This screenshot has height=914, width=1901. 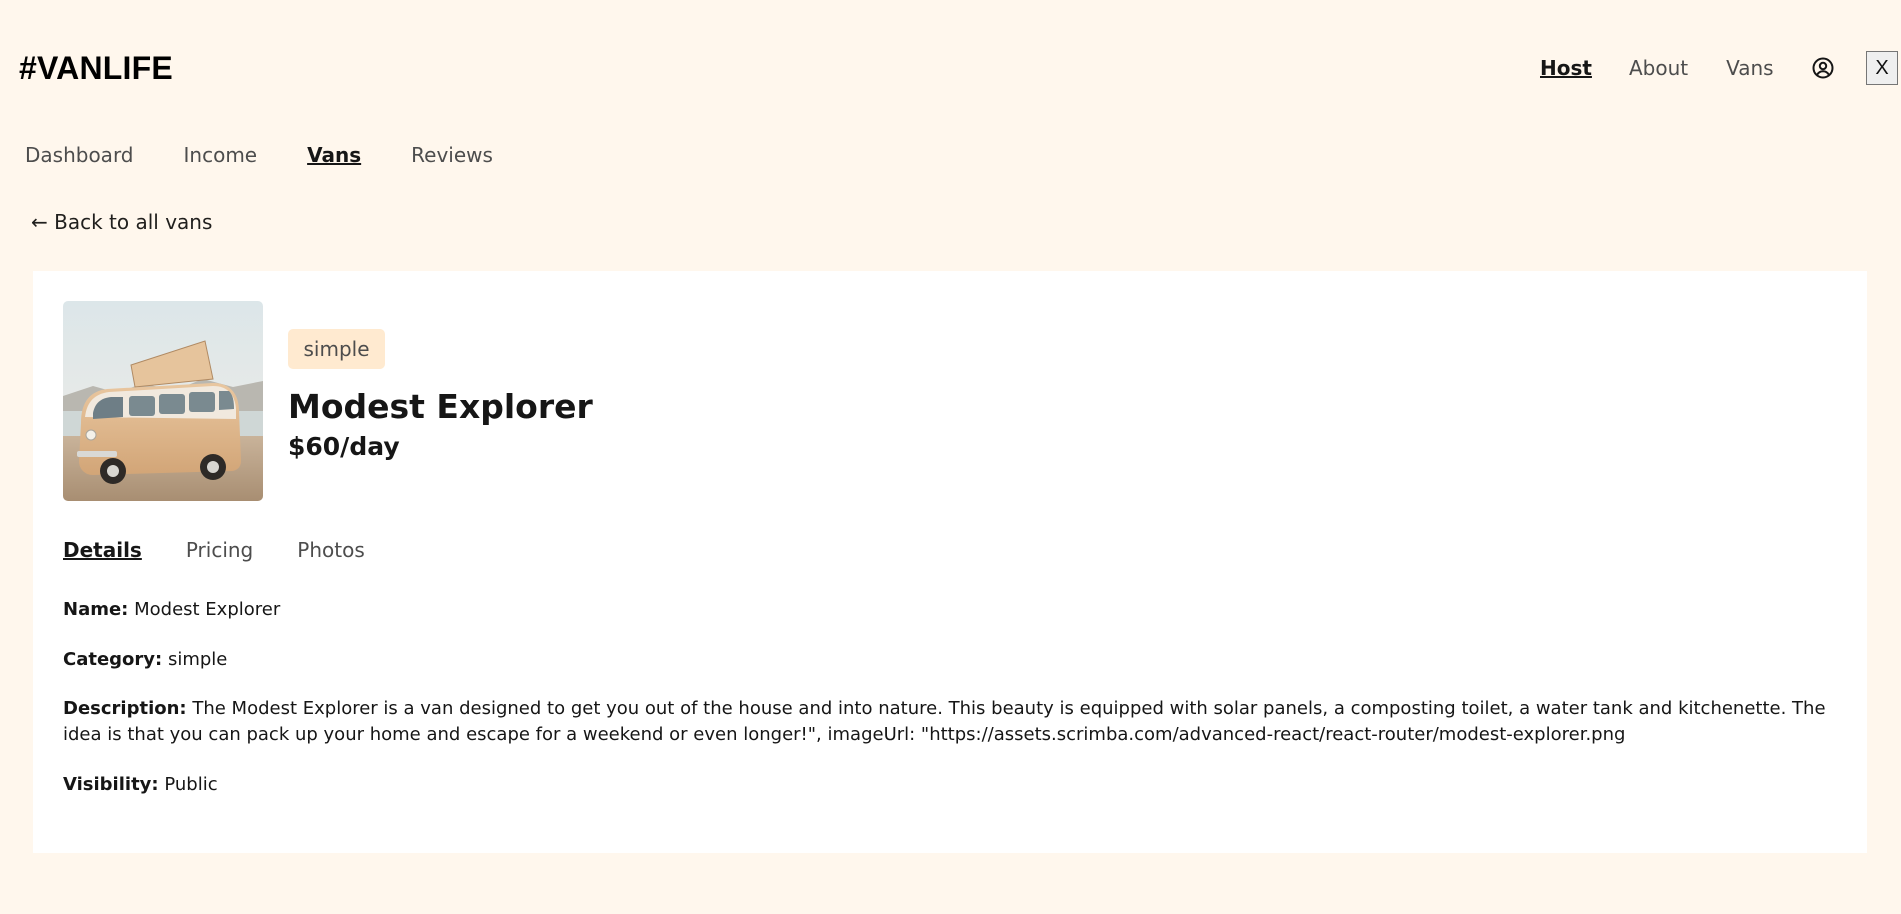 I want to click on detail-visibility-row: Visibility: Public, so click(x=953, y=785).